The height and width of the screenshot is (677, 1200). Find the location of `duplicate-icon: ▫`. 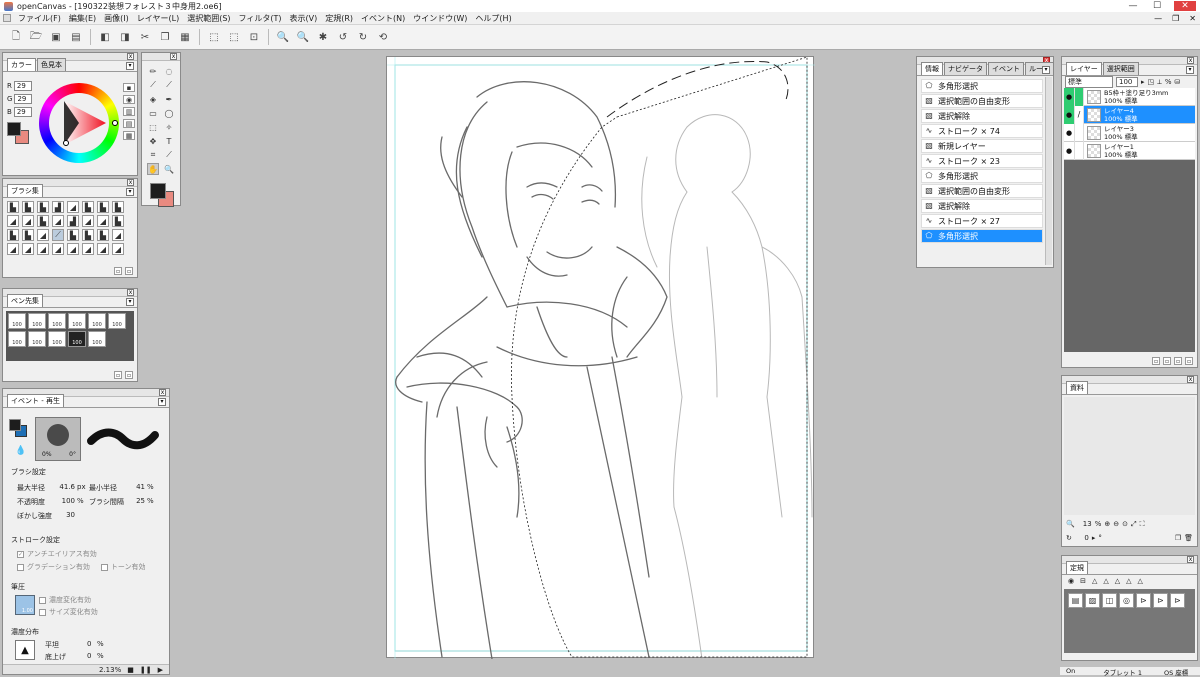

duplicate-icon: ▫ is located at coordinates (1178, 361).